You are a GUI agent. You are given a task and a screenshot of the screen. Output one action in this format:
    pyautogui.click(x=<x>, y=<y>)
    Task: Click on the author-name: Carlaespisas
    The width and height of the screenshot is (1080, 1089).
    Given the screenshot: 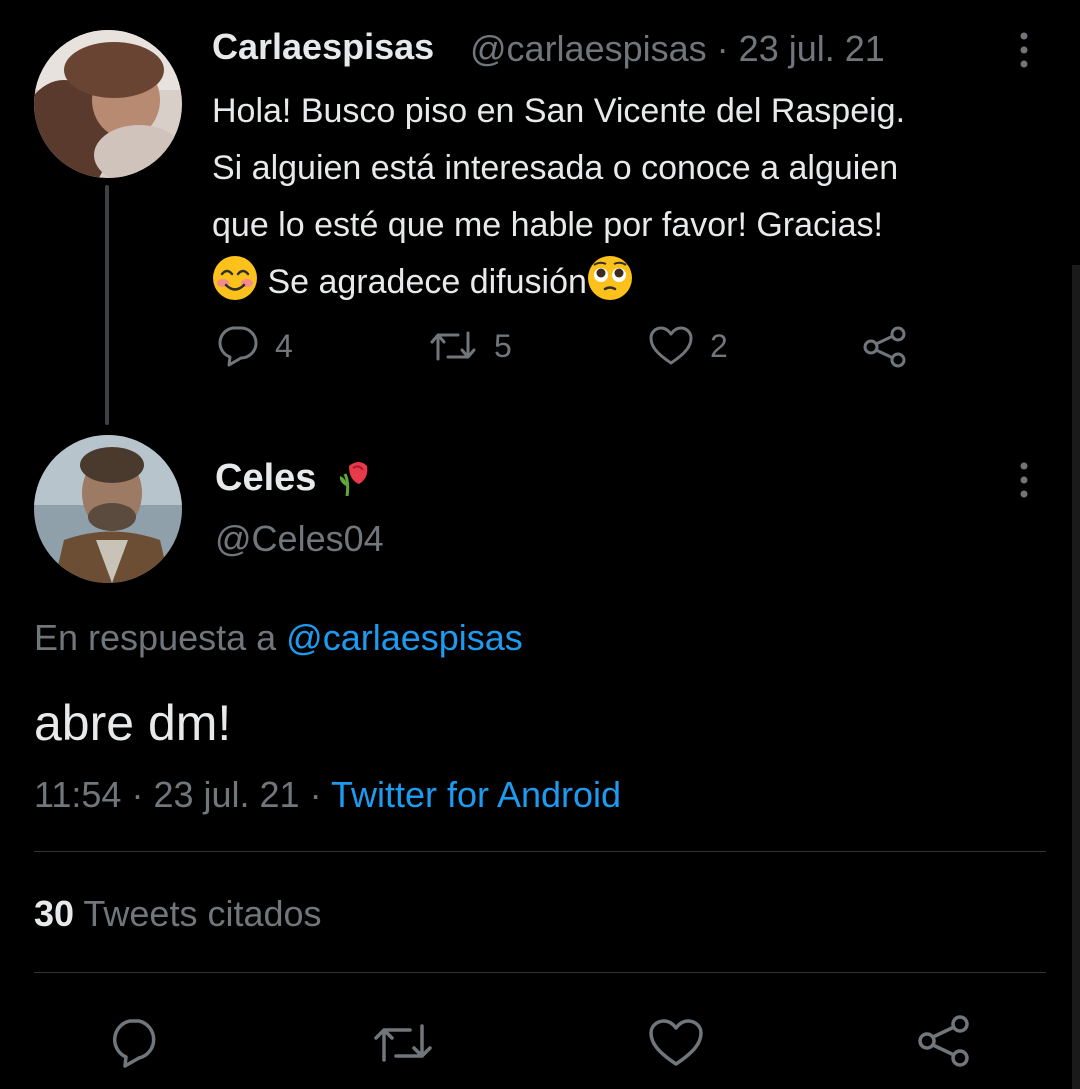 What is the action you would take?
    pyautogui.click(x=323, y=47)
    